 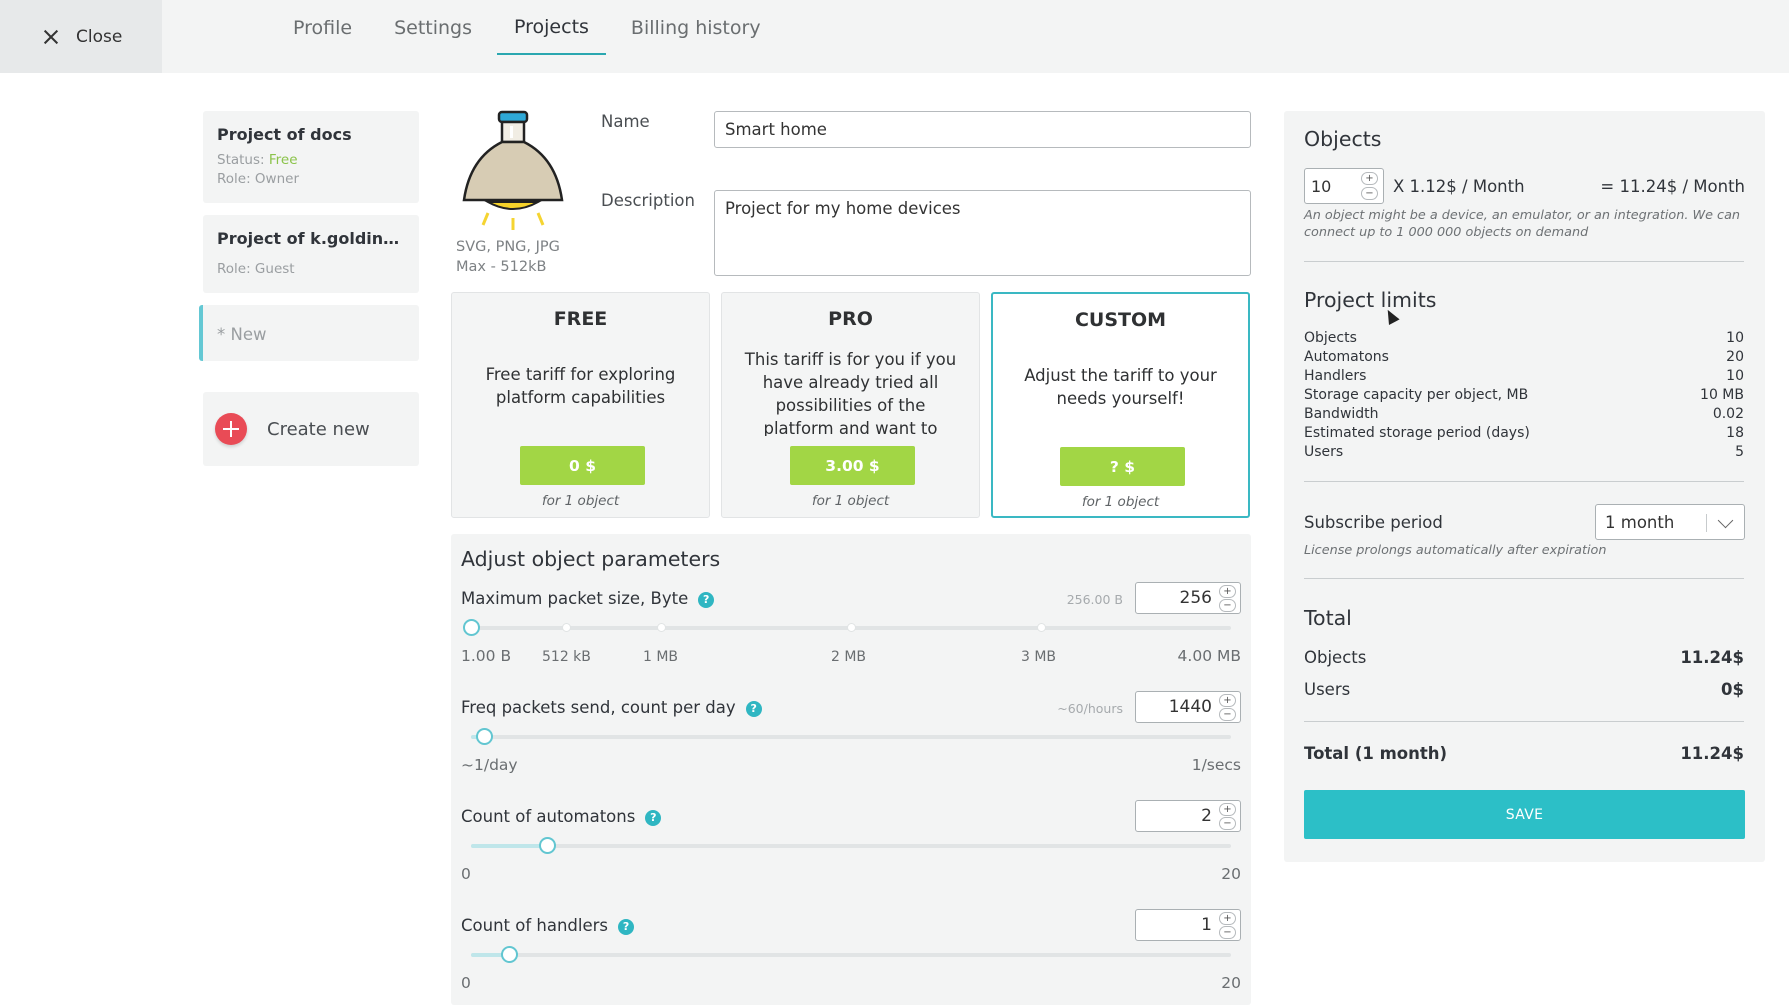 What do you see at coordinates (582, 465) in the screenshot?
I see `tariff-price-button: 0 $` at bounding box center [582, 465].